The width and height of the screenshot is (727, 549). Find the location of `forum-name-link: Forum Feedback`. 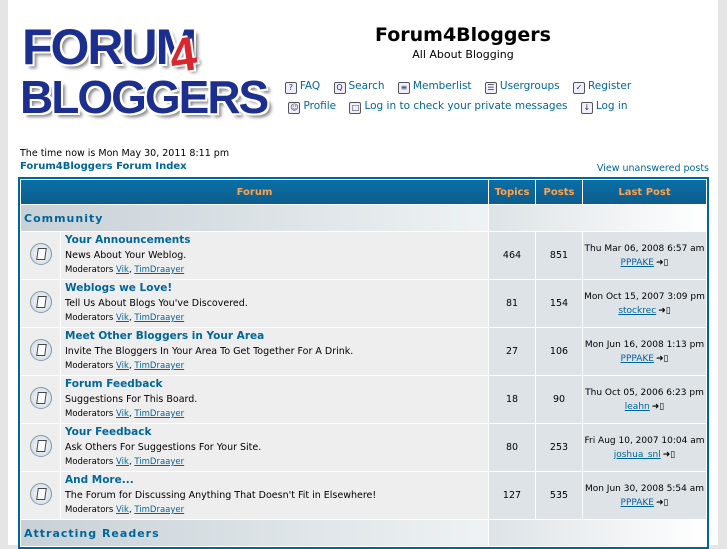

forum-name-link: Forum Feedback is located at coordinates (276, 384).